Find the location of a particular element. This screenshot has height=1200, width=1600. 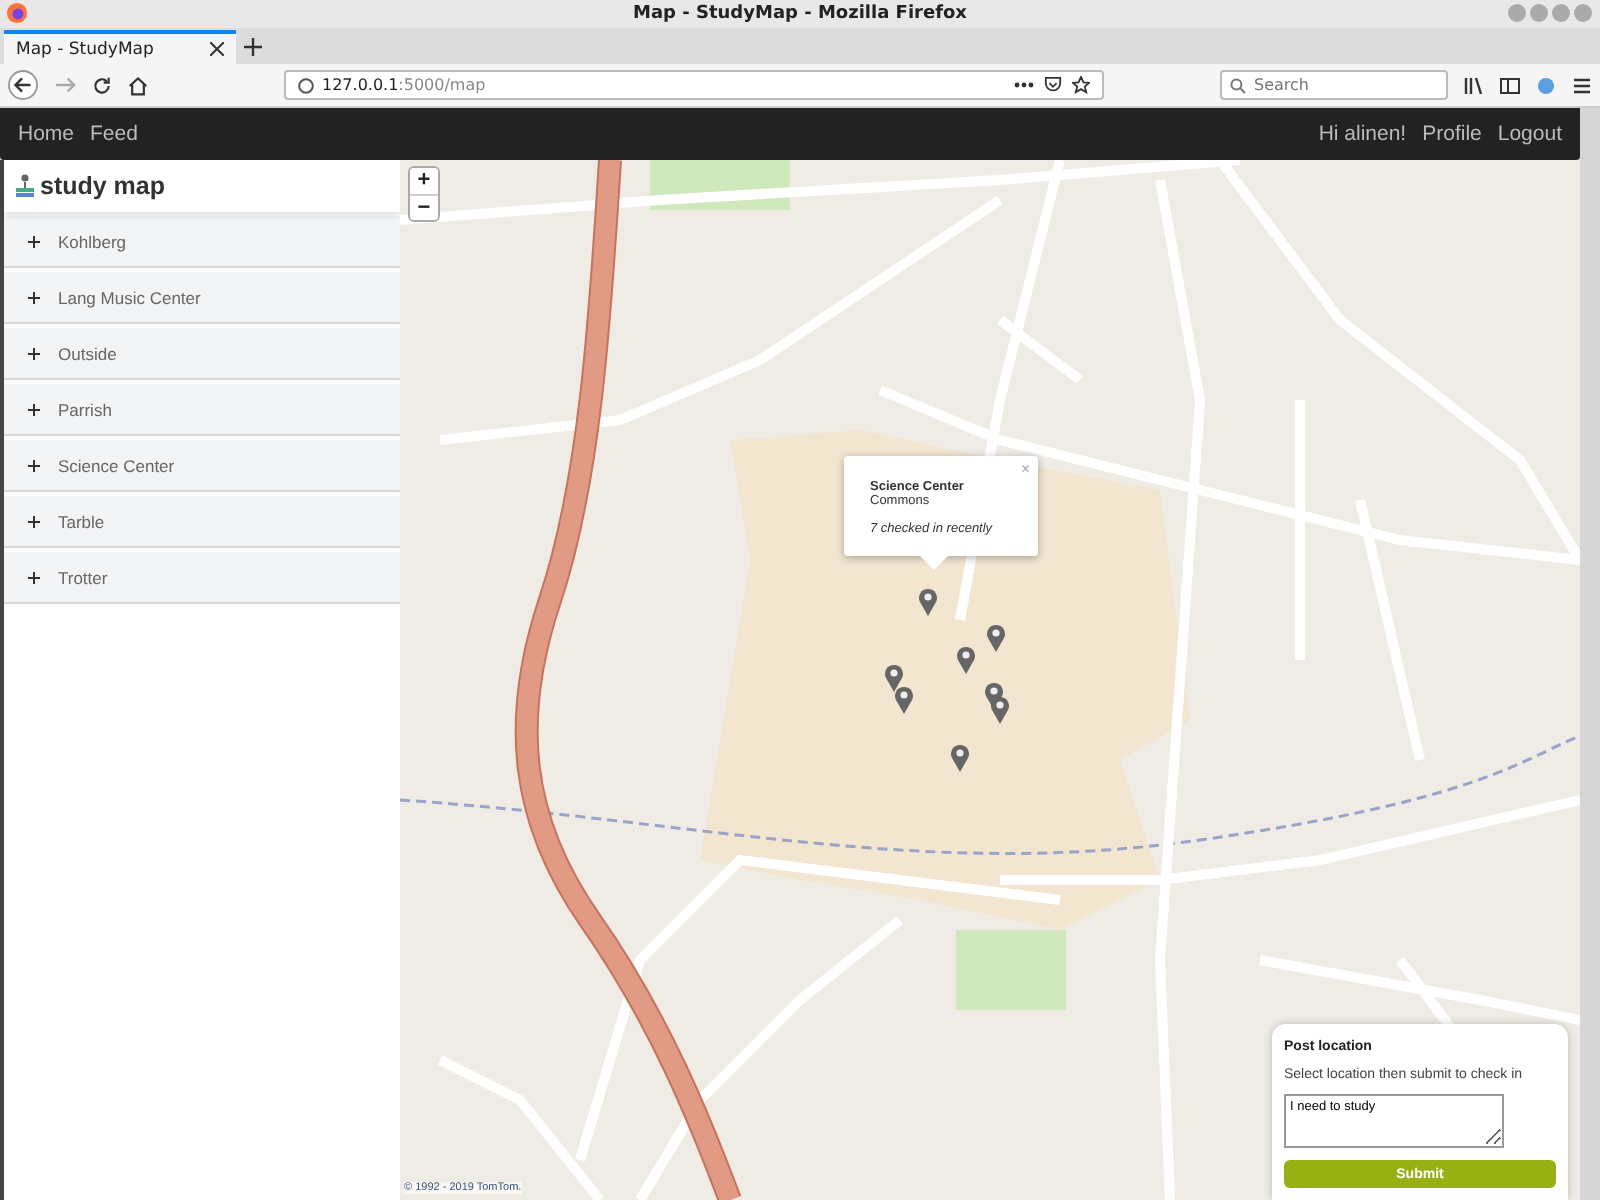

window-title: Map - StudyMap - Mozilla Firefox is located at coordinates (800, 14).